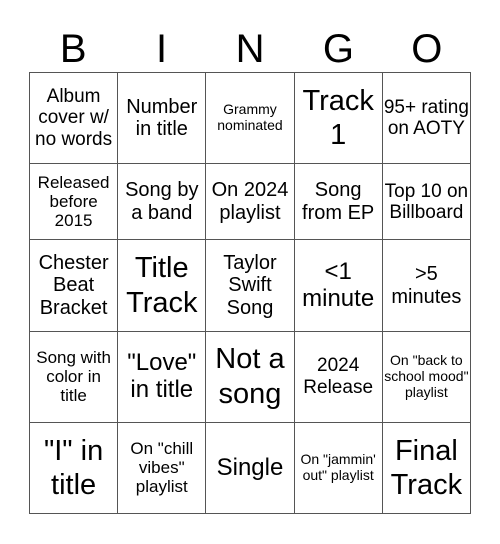 Image resolution: width=500 pixels, height=544 pixels. I want to click on bingo-cell: Grammy nominated, so click(250, 118).